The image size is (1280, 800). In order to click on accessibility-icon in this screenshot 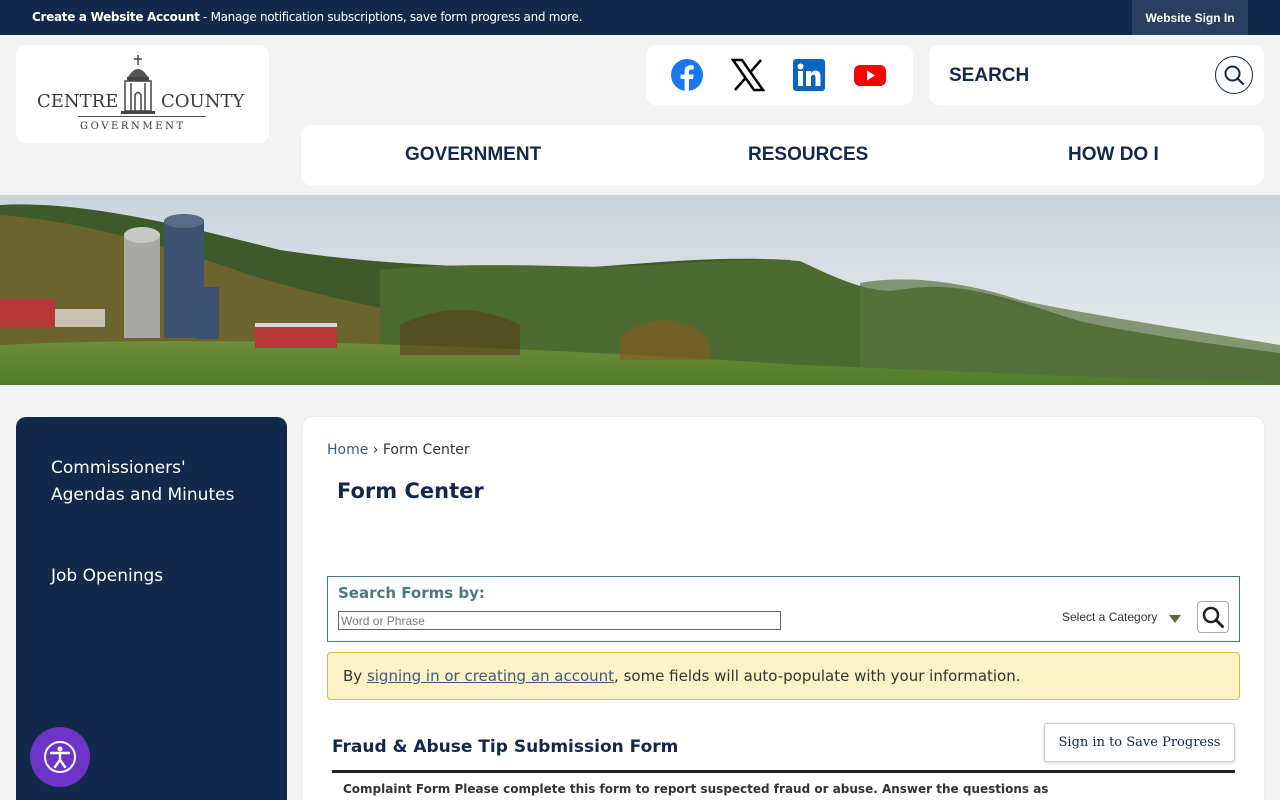, I will do `click(60, 757)`.